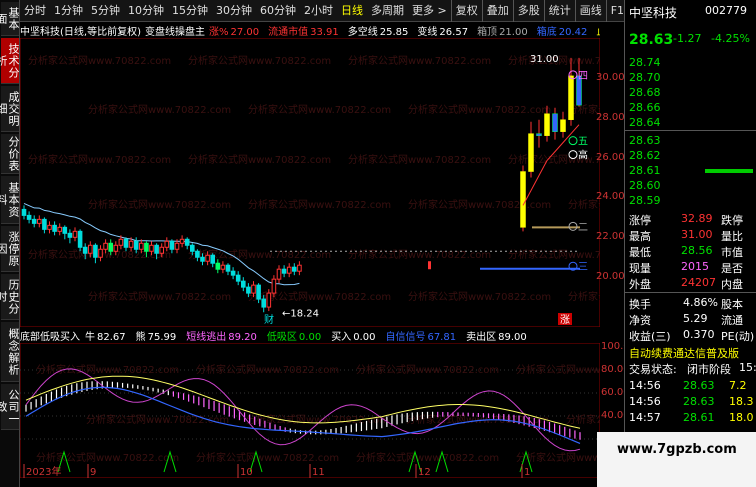 This screenshot has width=756, height=487. What do you see at coordinates (10, 61) in the screenshot?
I see `left-tab-1: 技术分析` at bounding box center [10, 61].